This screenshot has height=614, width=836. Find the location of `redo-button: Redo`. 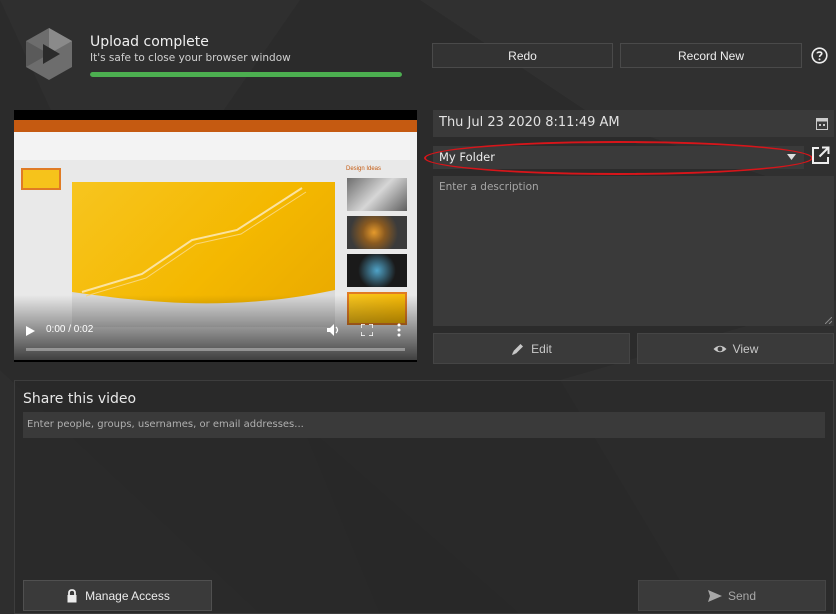

redo-button: Redo is located at coordinates (522, 55).